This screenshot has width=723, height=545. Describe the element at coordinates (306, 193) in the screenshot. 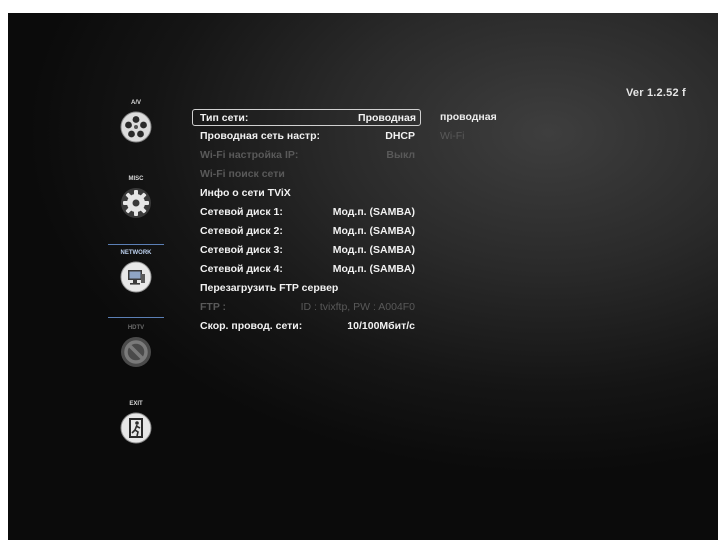

I see `menu-row-network-info: Инфо о сети TViX` at that location.